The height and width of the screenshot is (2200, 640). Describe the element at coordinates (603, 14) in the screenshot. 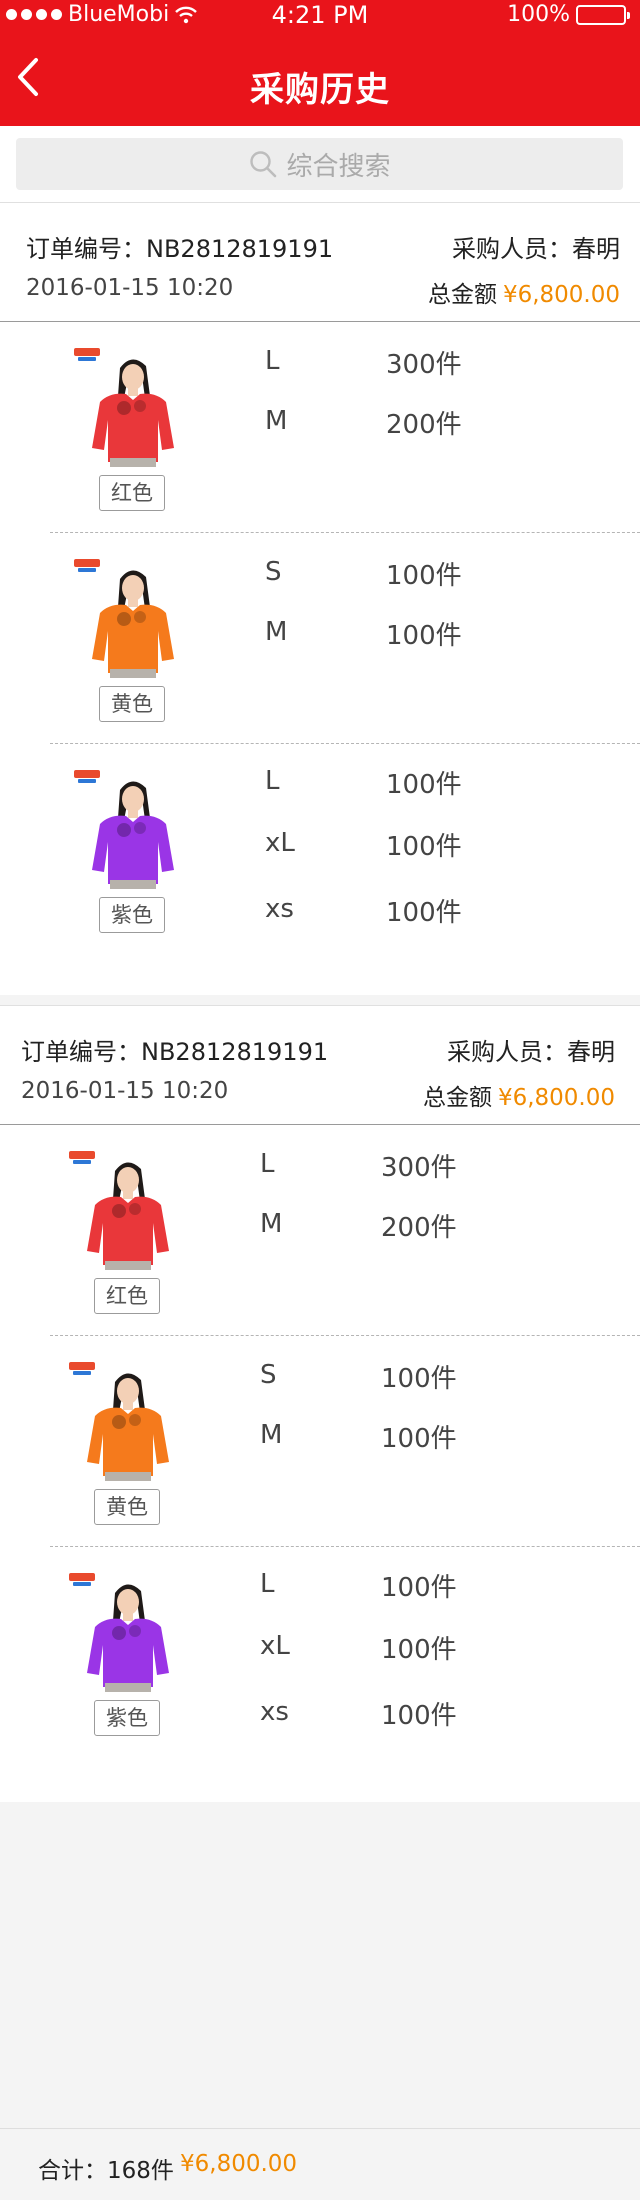

I see `battery-icon` at that location.